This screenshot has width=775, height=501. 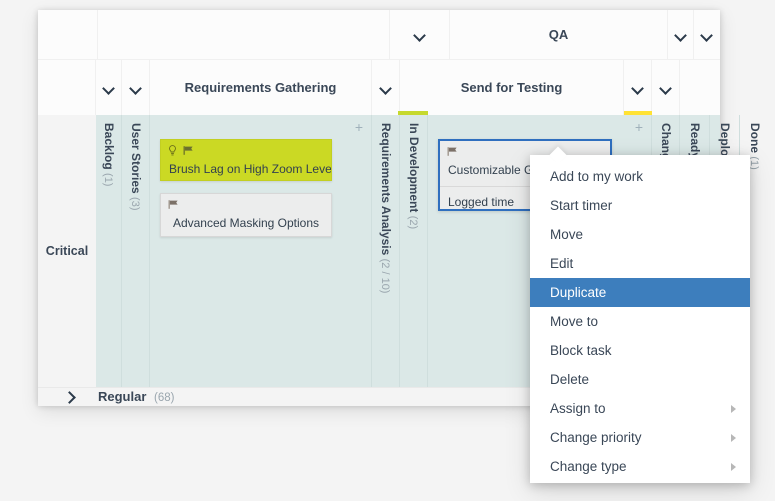 I want to click on menu-item-start-timer: Start timer, so click(x=640, y=205).